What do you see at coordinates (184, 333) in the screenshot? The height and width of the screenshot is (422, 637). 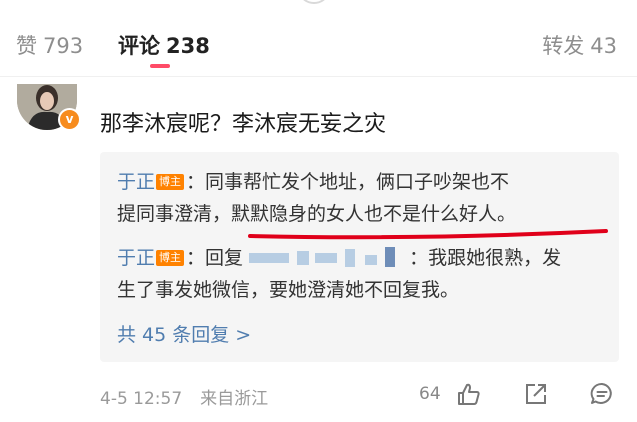 I see `more-replies-link: 共 45 条回复 >` at bounding box center [184, 333].